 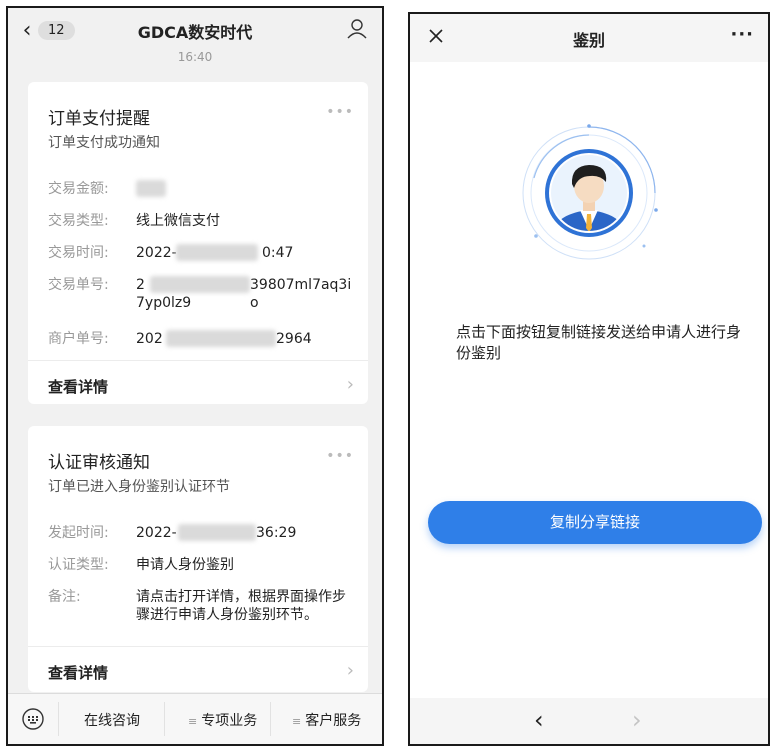 I want to click on menu-special-business: ≡ 专项业务, so click(x=222, y=720).